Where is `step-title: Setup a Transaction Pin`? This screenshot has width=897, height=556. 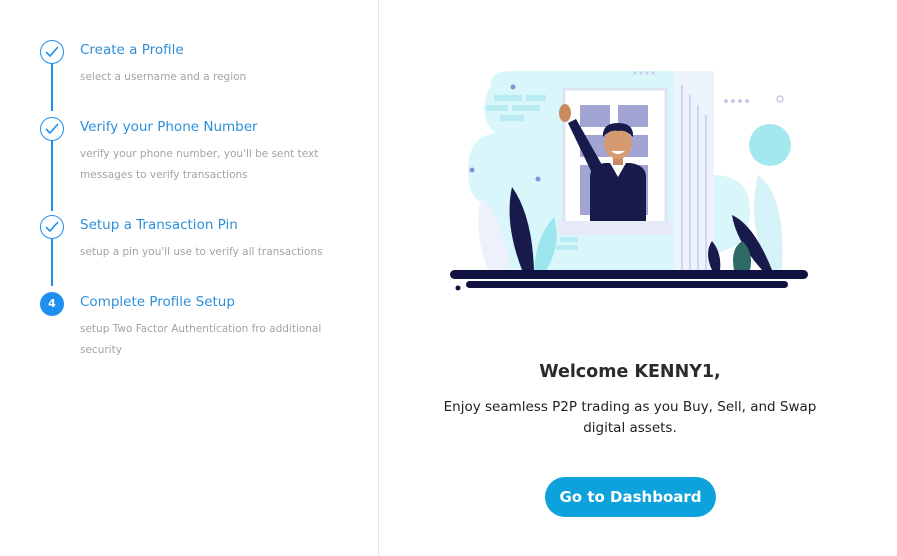 step-title: Setup a Transaction Pin is located at coordinates (159, 225).